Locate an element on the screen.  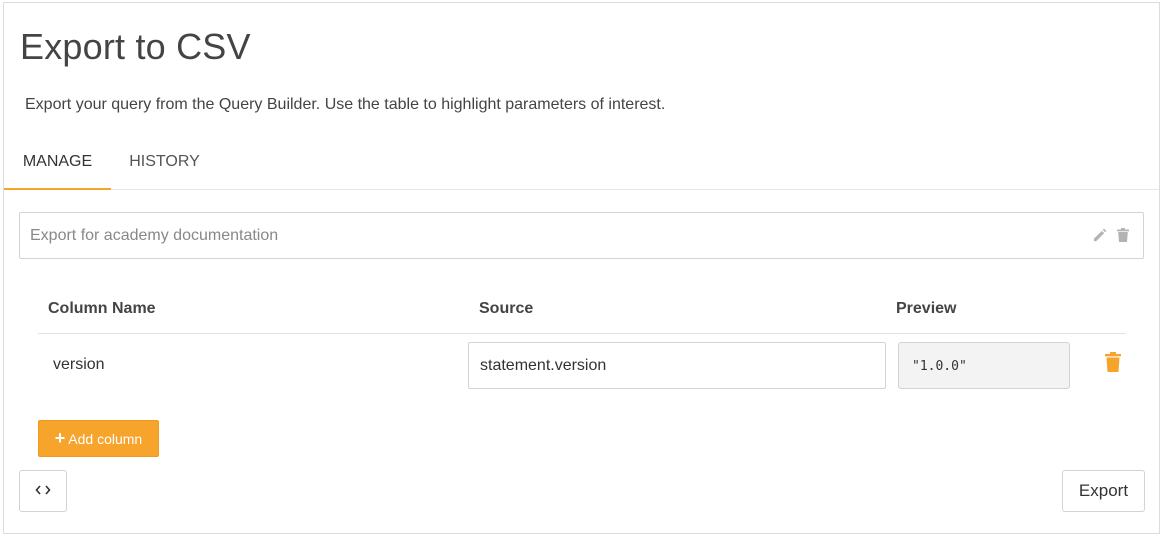
column-header-source: Source is located at coordinates (506, 308).